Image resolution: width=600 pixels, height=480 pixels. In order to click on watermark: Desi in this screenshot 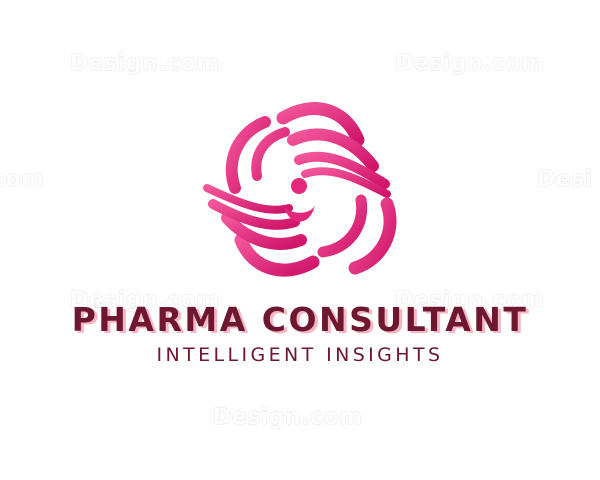, I will do `click(565, 179)`.